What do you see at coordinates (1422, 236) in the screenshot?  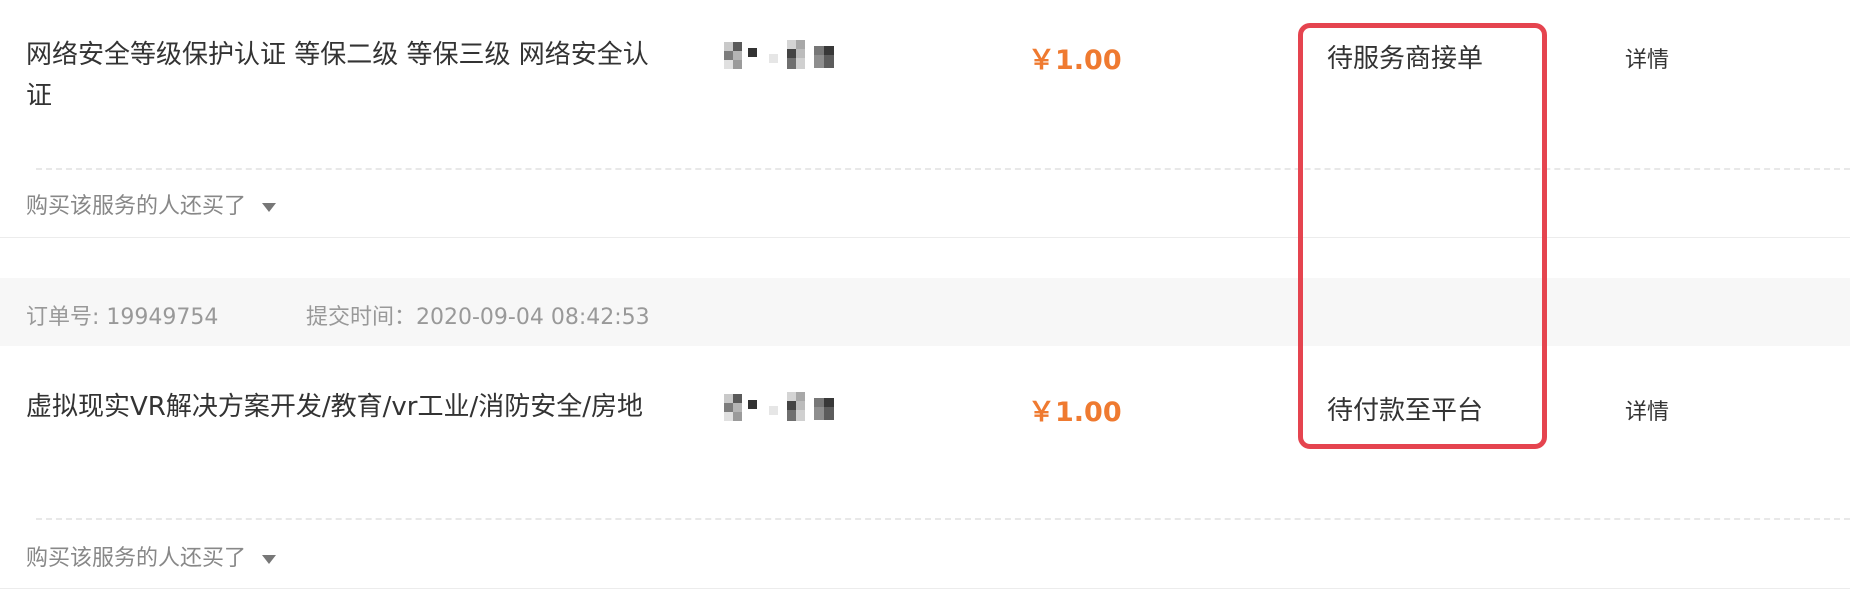 I see `status-highlight-box` at bounding box center [1422, 236].